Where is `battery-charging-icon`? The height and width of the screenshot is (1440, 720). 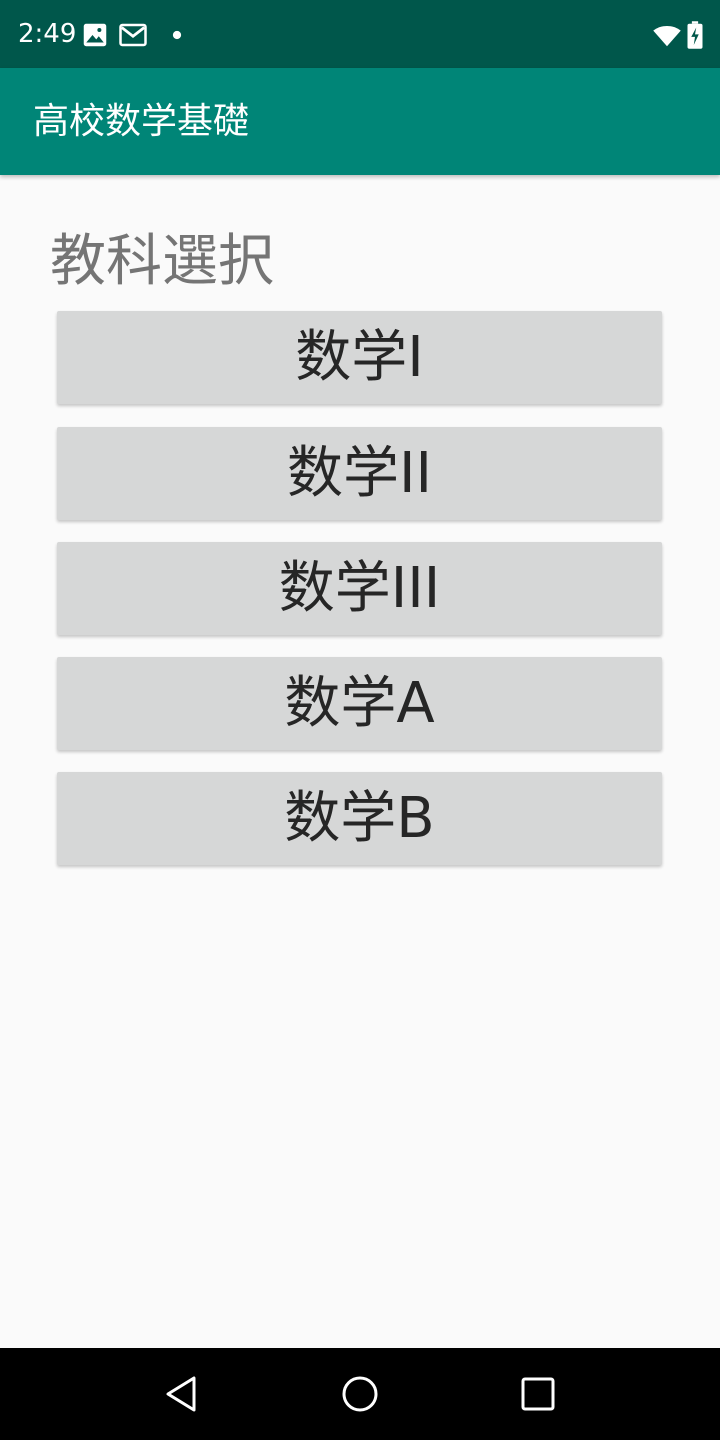 battery-charging-icon is located at coordinates (695, 35).